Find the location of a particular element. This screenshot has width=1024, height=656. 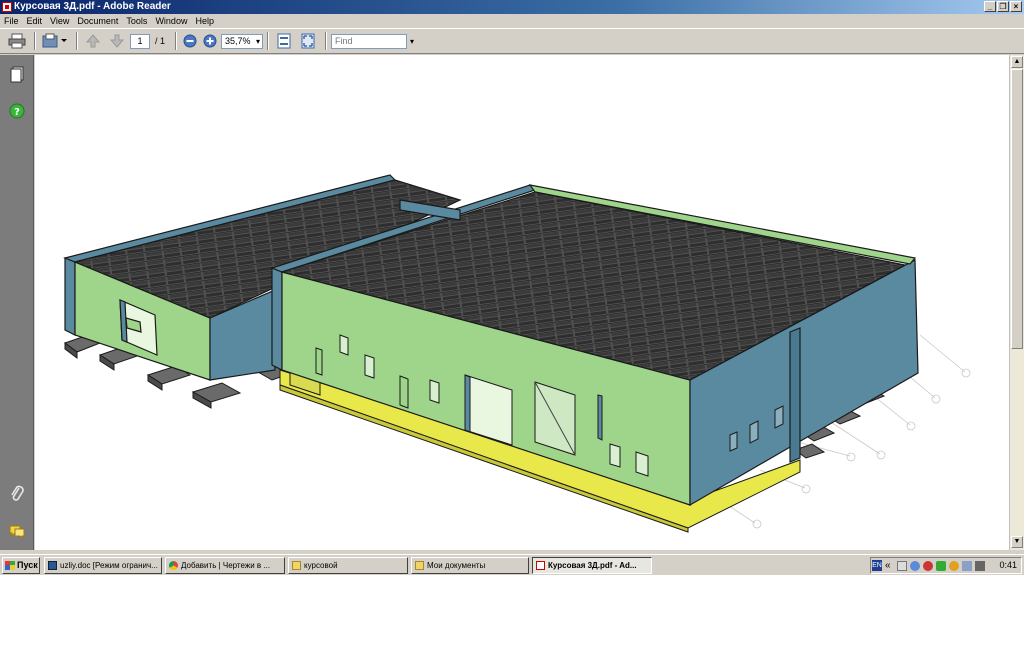

page-total: / 1 is located at coordinates (160, 41).